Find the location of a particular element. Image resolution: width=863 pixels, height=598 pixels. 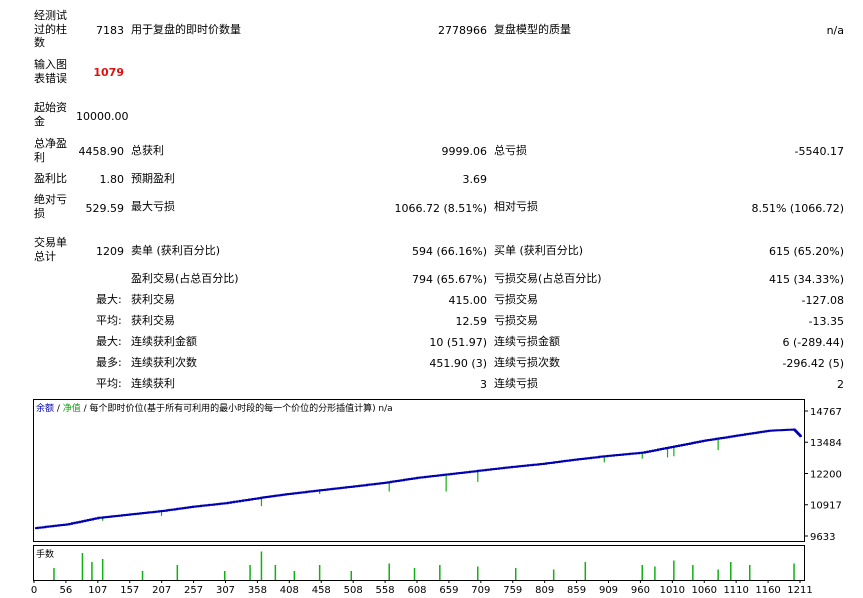

average-profit-value: 12.59 is located at coordinates (471, 321).